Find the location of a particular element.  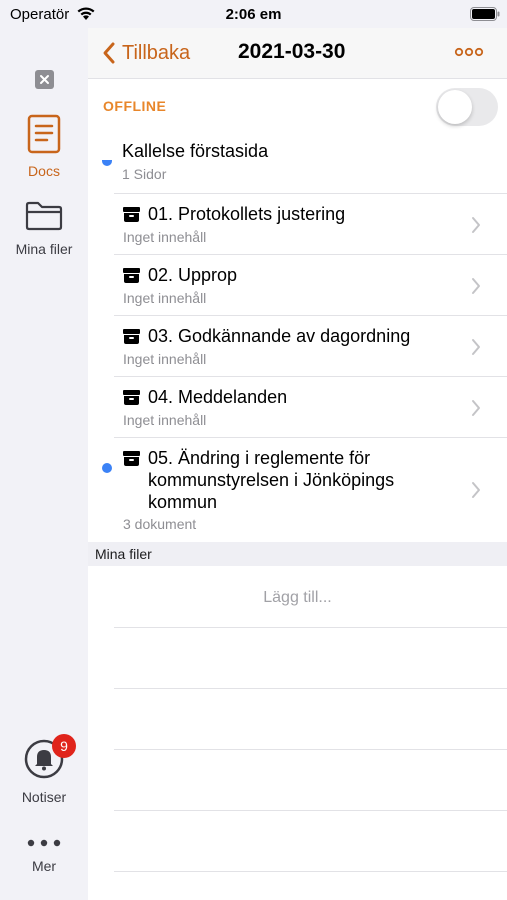

close-icon is located at coordinates (44, 79).